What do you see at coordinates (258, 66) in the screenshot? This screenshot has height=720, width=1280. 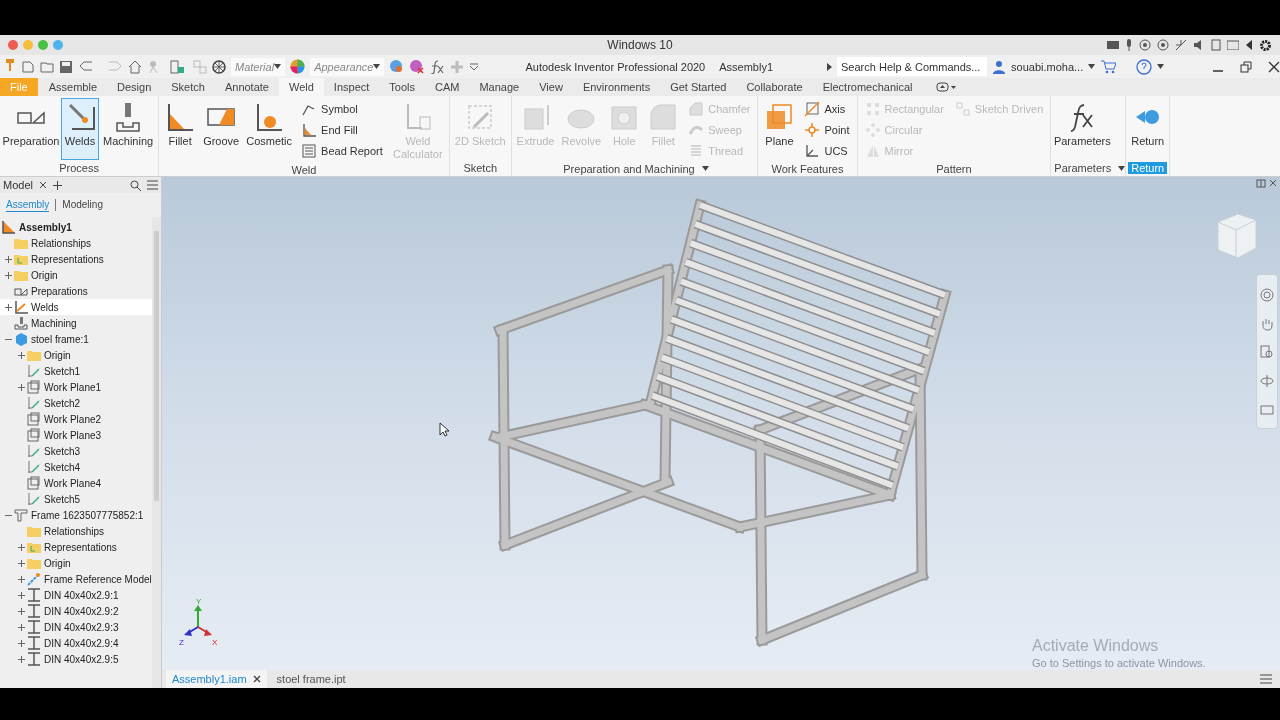 I see `material-dropdown: Material` at bounding box center [258, 66].